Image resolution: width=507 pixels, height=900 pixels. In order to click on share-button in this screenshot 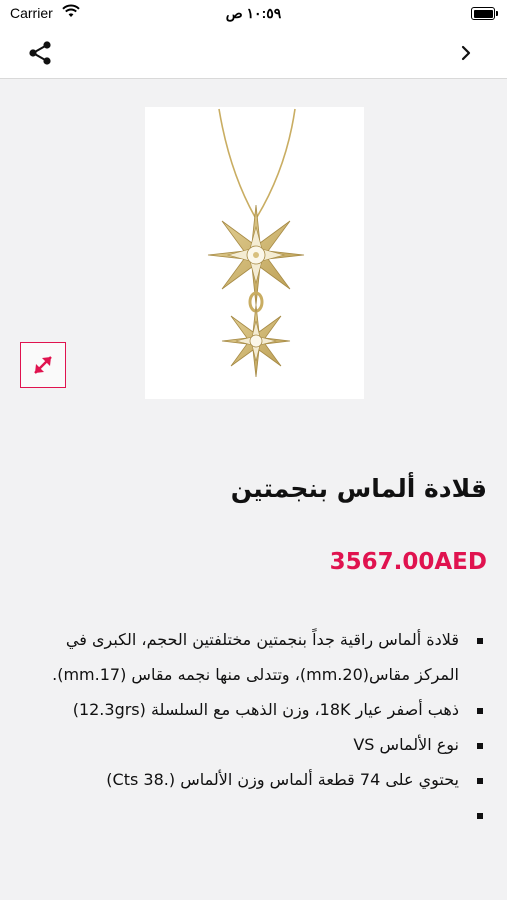, I will do `click(40, 53)`.